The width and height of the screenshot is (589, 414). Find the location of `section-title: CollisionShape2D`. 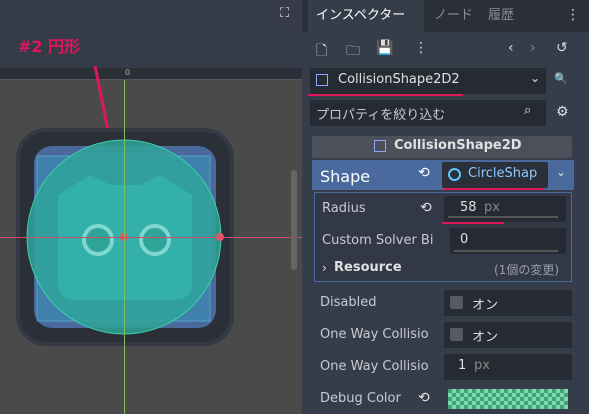

section-title: CollisionShape2D is located at coordinates (458, 145).